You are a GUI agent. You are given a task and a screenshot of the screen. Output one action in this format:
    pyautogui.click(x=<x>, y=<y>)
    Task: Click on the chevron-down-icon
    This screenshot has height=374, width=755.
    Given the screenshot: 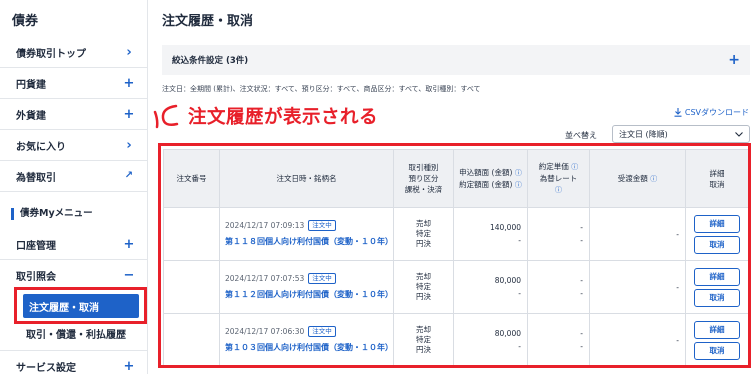 What is the action you would take?
    pyautogui.click(x=739, y=134)
    